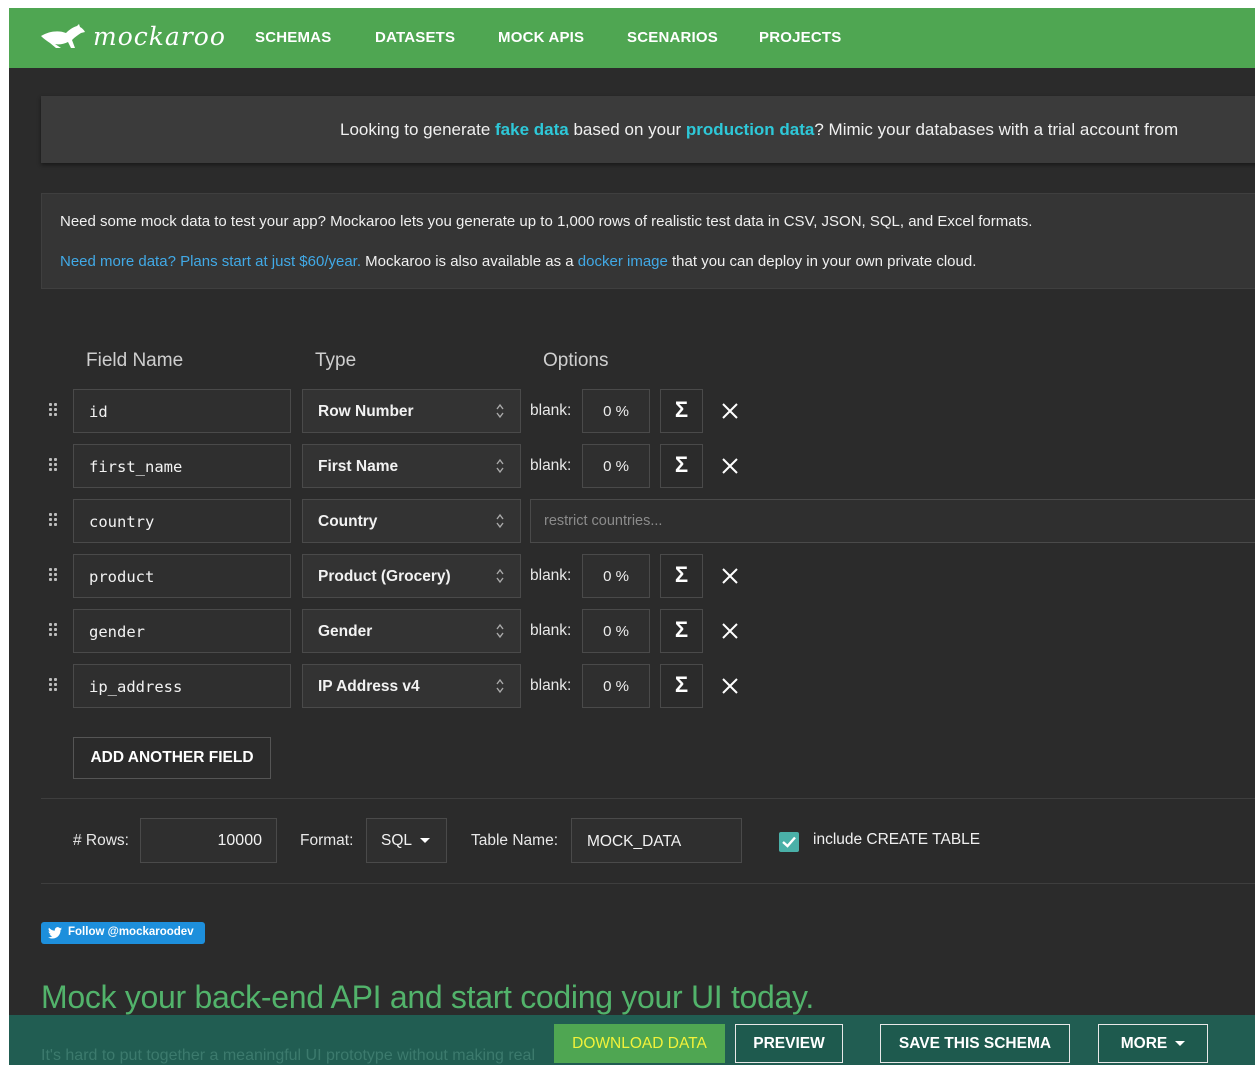 The width and height of the screenshot is (1255, 1065). I want to click on caret-down-icon, so click(425, 841).